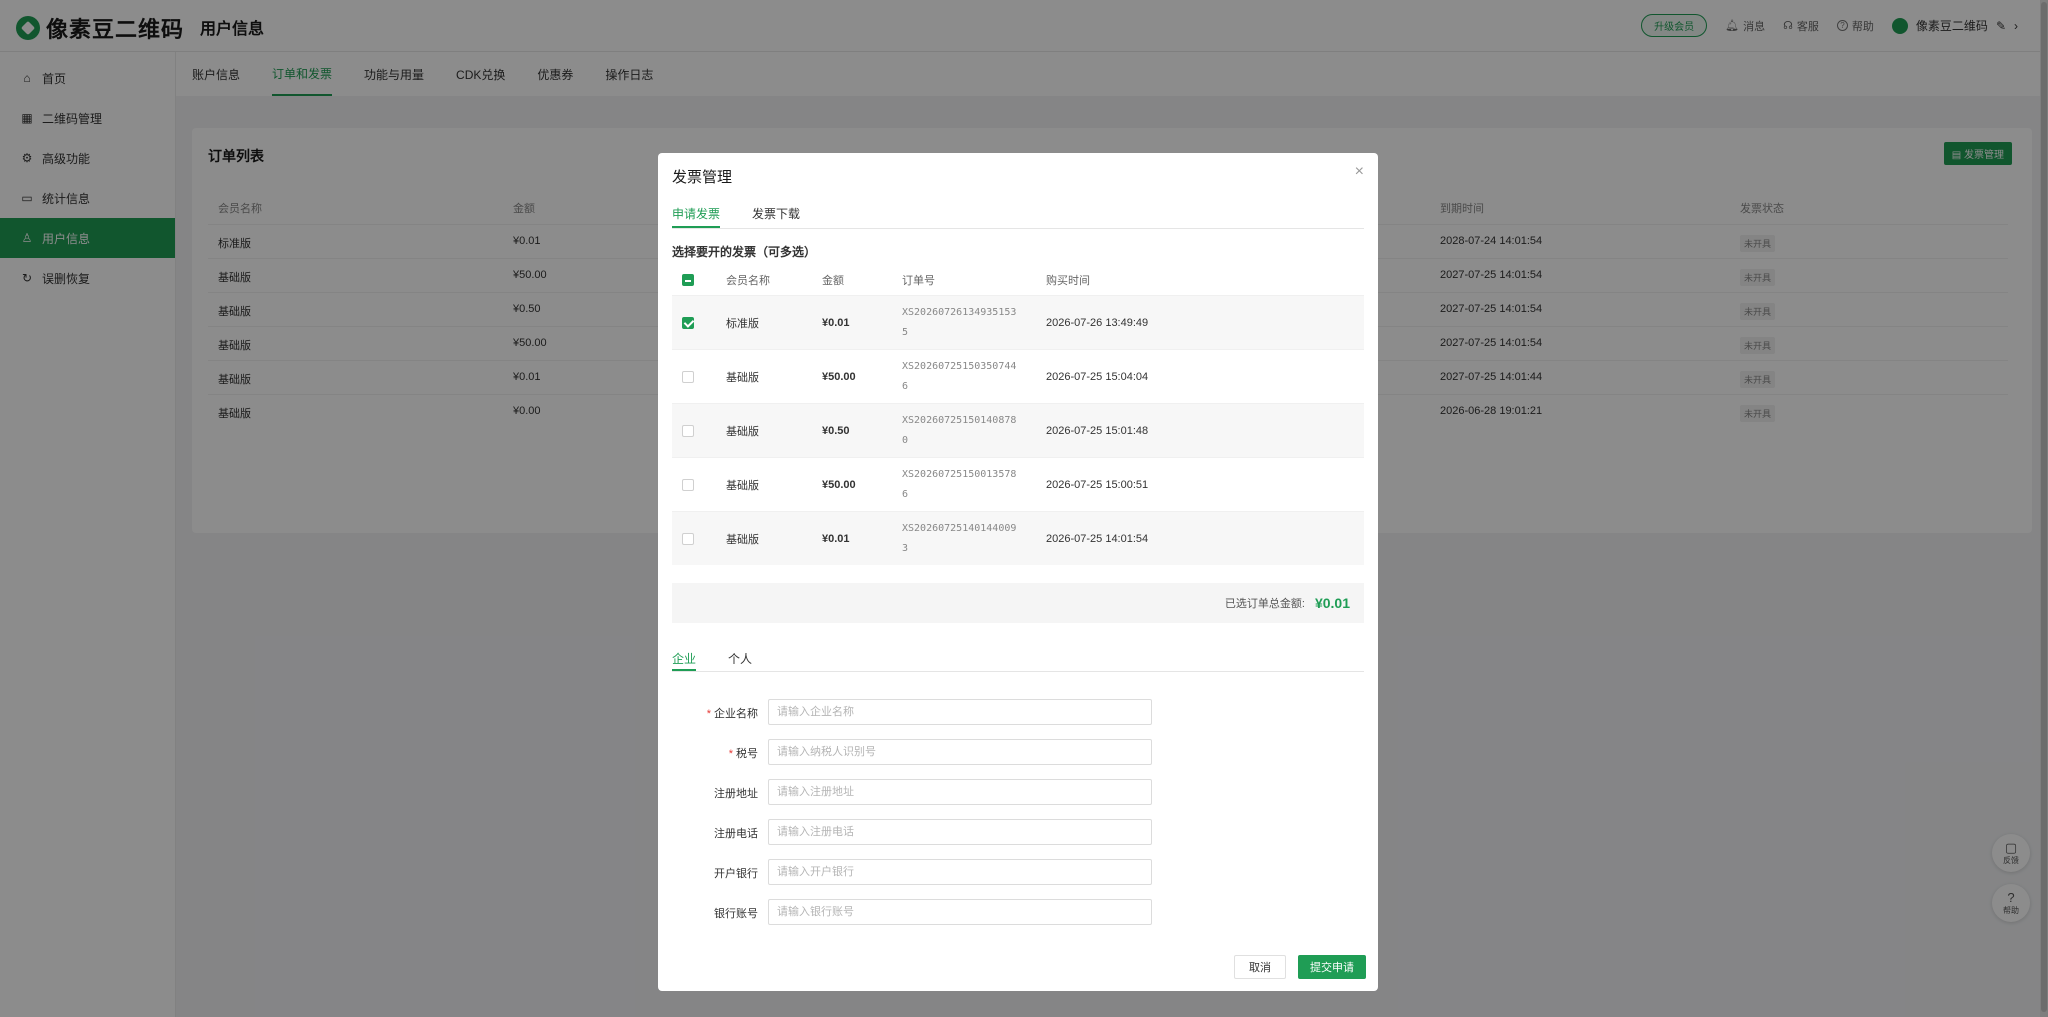 This screenshot has height=1017, width=2048. I want to click on reg-address-label: 注册地址, so click(736, 793).